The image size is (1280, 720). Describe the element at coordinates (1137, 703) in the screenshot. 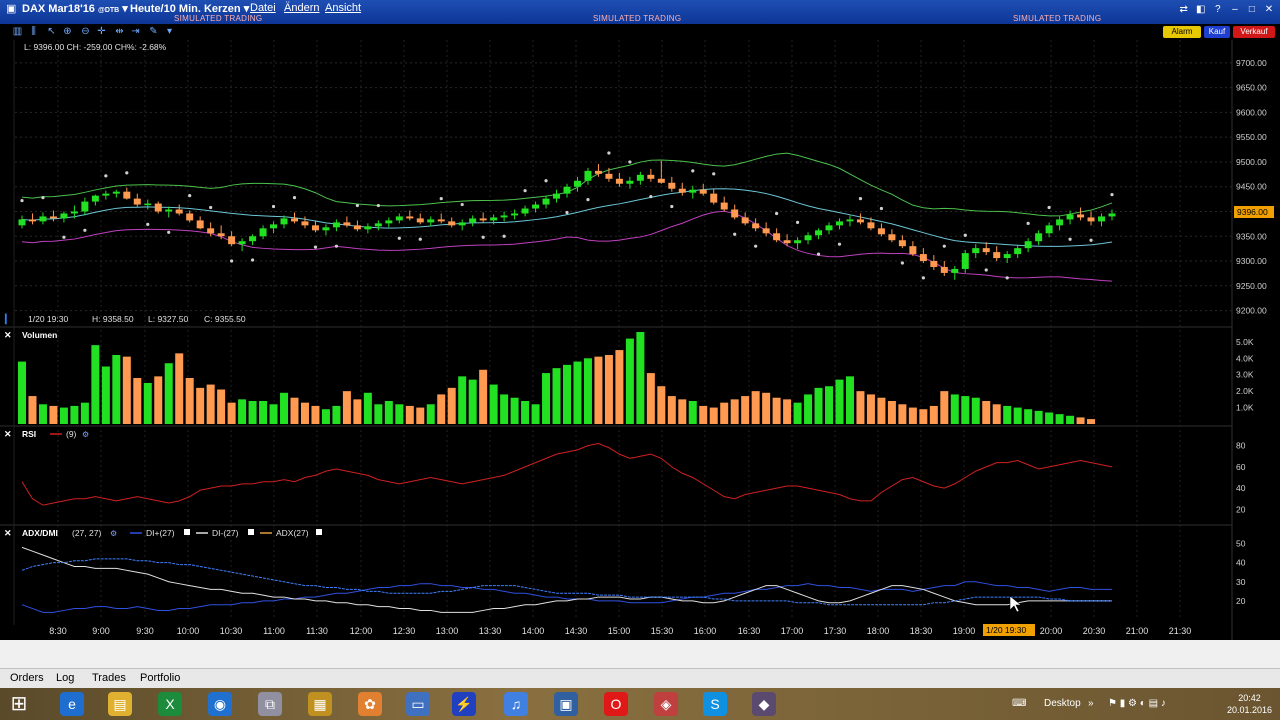

I see `tray-icons: ⚑ ▮ ⚙ ◐ ▤ ♪` at that location.